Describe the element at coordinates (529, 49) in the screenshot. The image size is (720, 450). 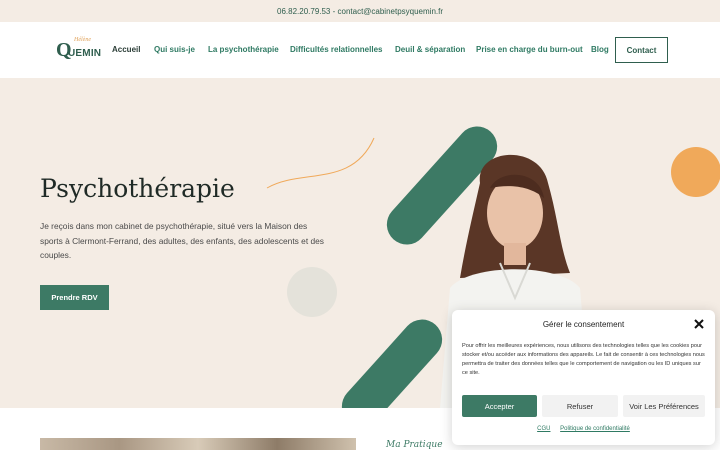
I see `nav-item-burn-out: Prise en charge du burn-out` at that location.